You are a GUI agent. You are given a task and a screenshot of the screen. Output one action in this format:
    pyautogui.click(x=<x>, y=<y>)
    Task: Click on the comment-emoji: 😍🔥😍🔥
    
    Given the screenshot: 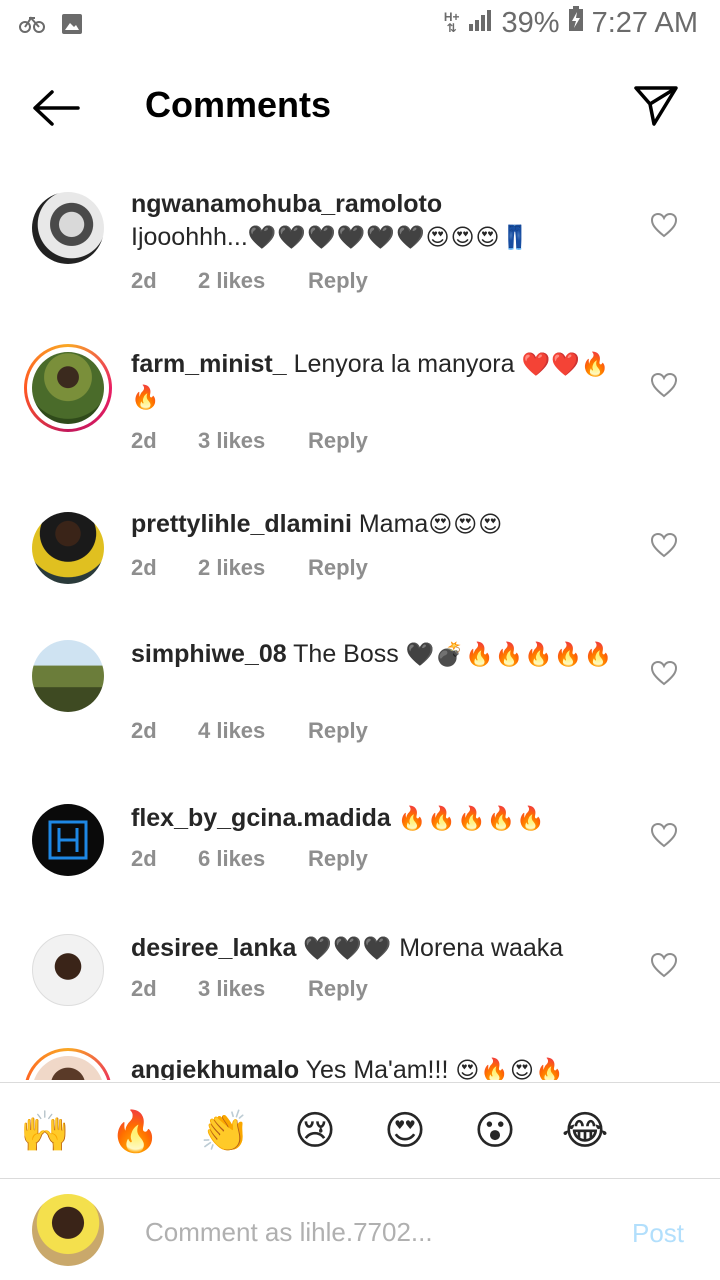 What is the action you would take?
    pyautogui.click(x=510, y=1068)
    